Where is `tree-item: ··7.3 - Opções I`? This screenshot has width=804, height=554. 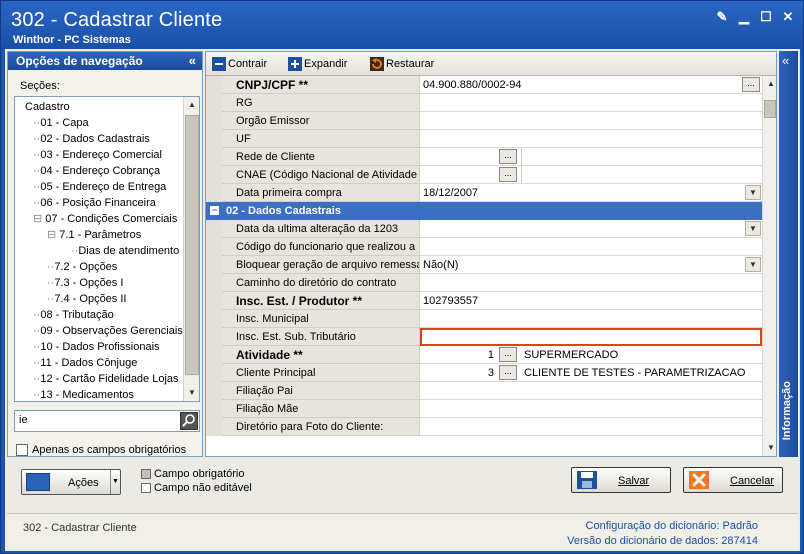 tree-item: ··7.3 - Opções I is located at coordinates (85, 283).